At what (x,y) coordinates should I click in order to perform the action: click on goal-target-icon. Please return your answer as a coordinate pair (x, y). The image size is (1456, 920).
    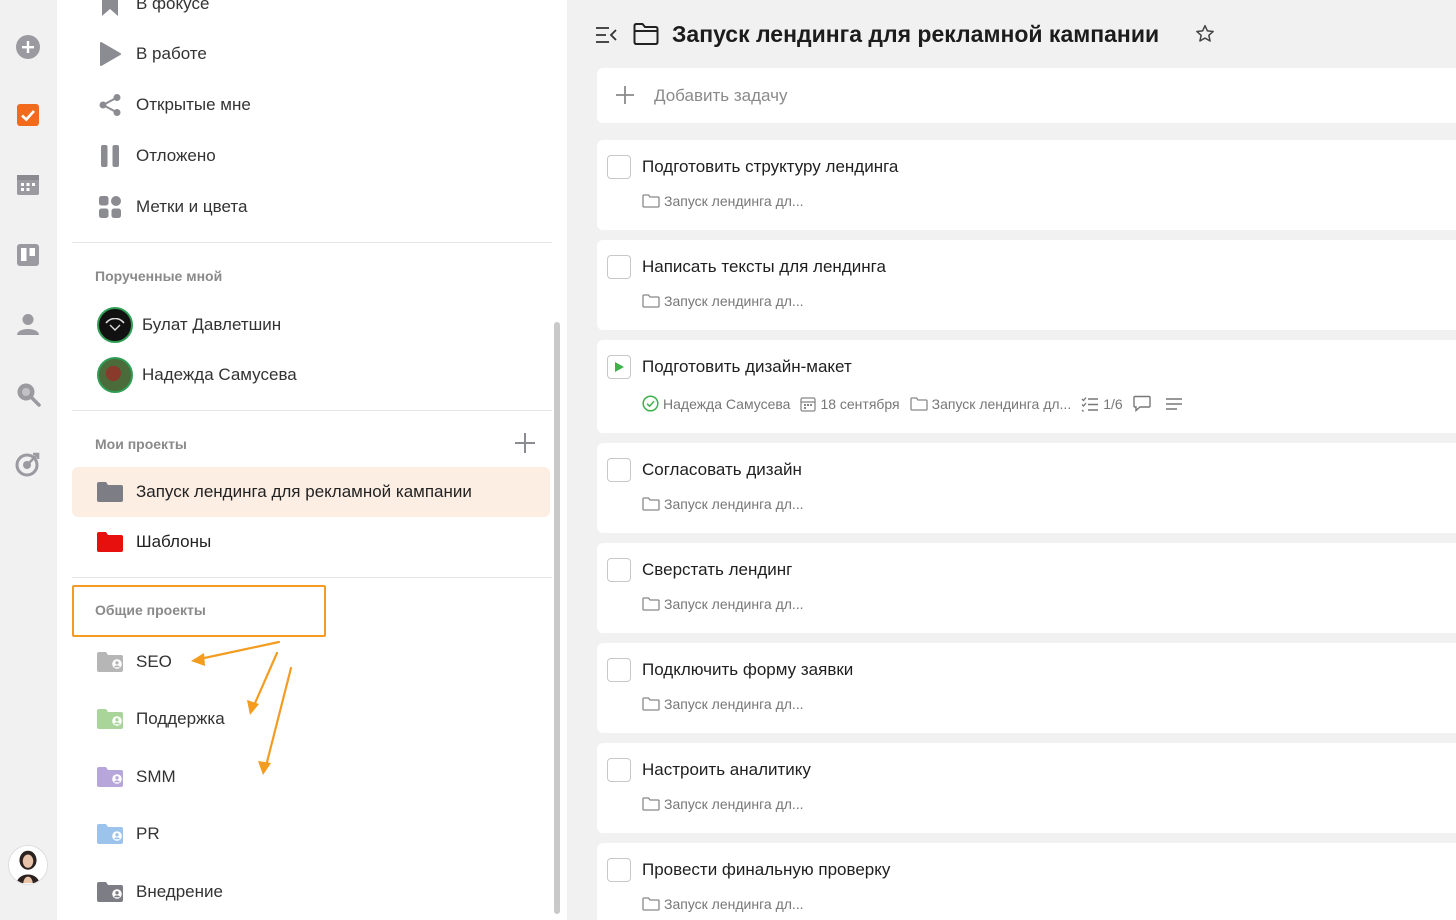
    Looking at the image, I should click on (28, 464).